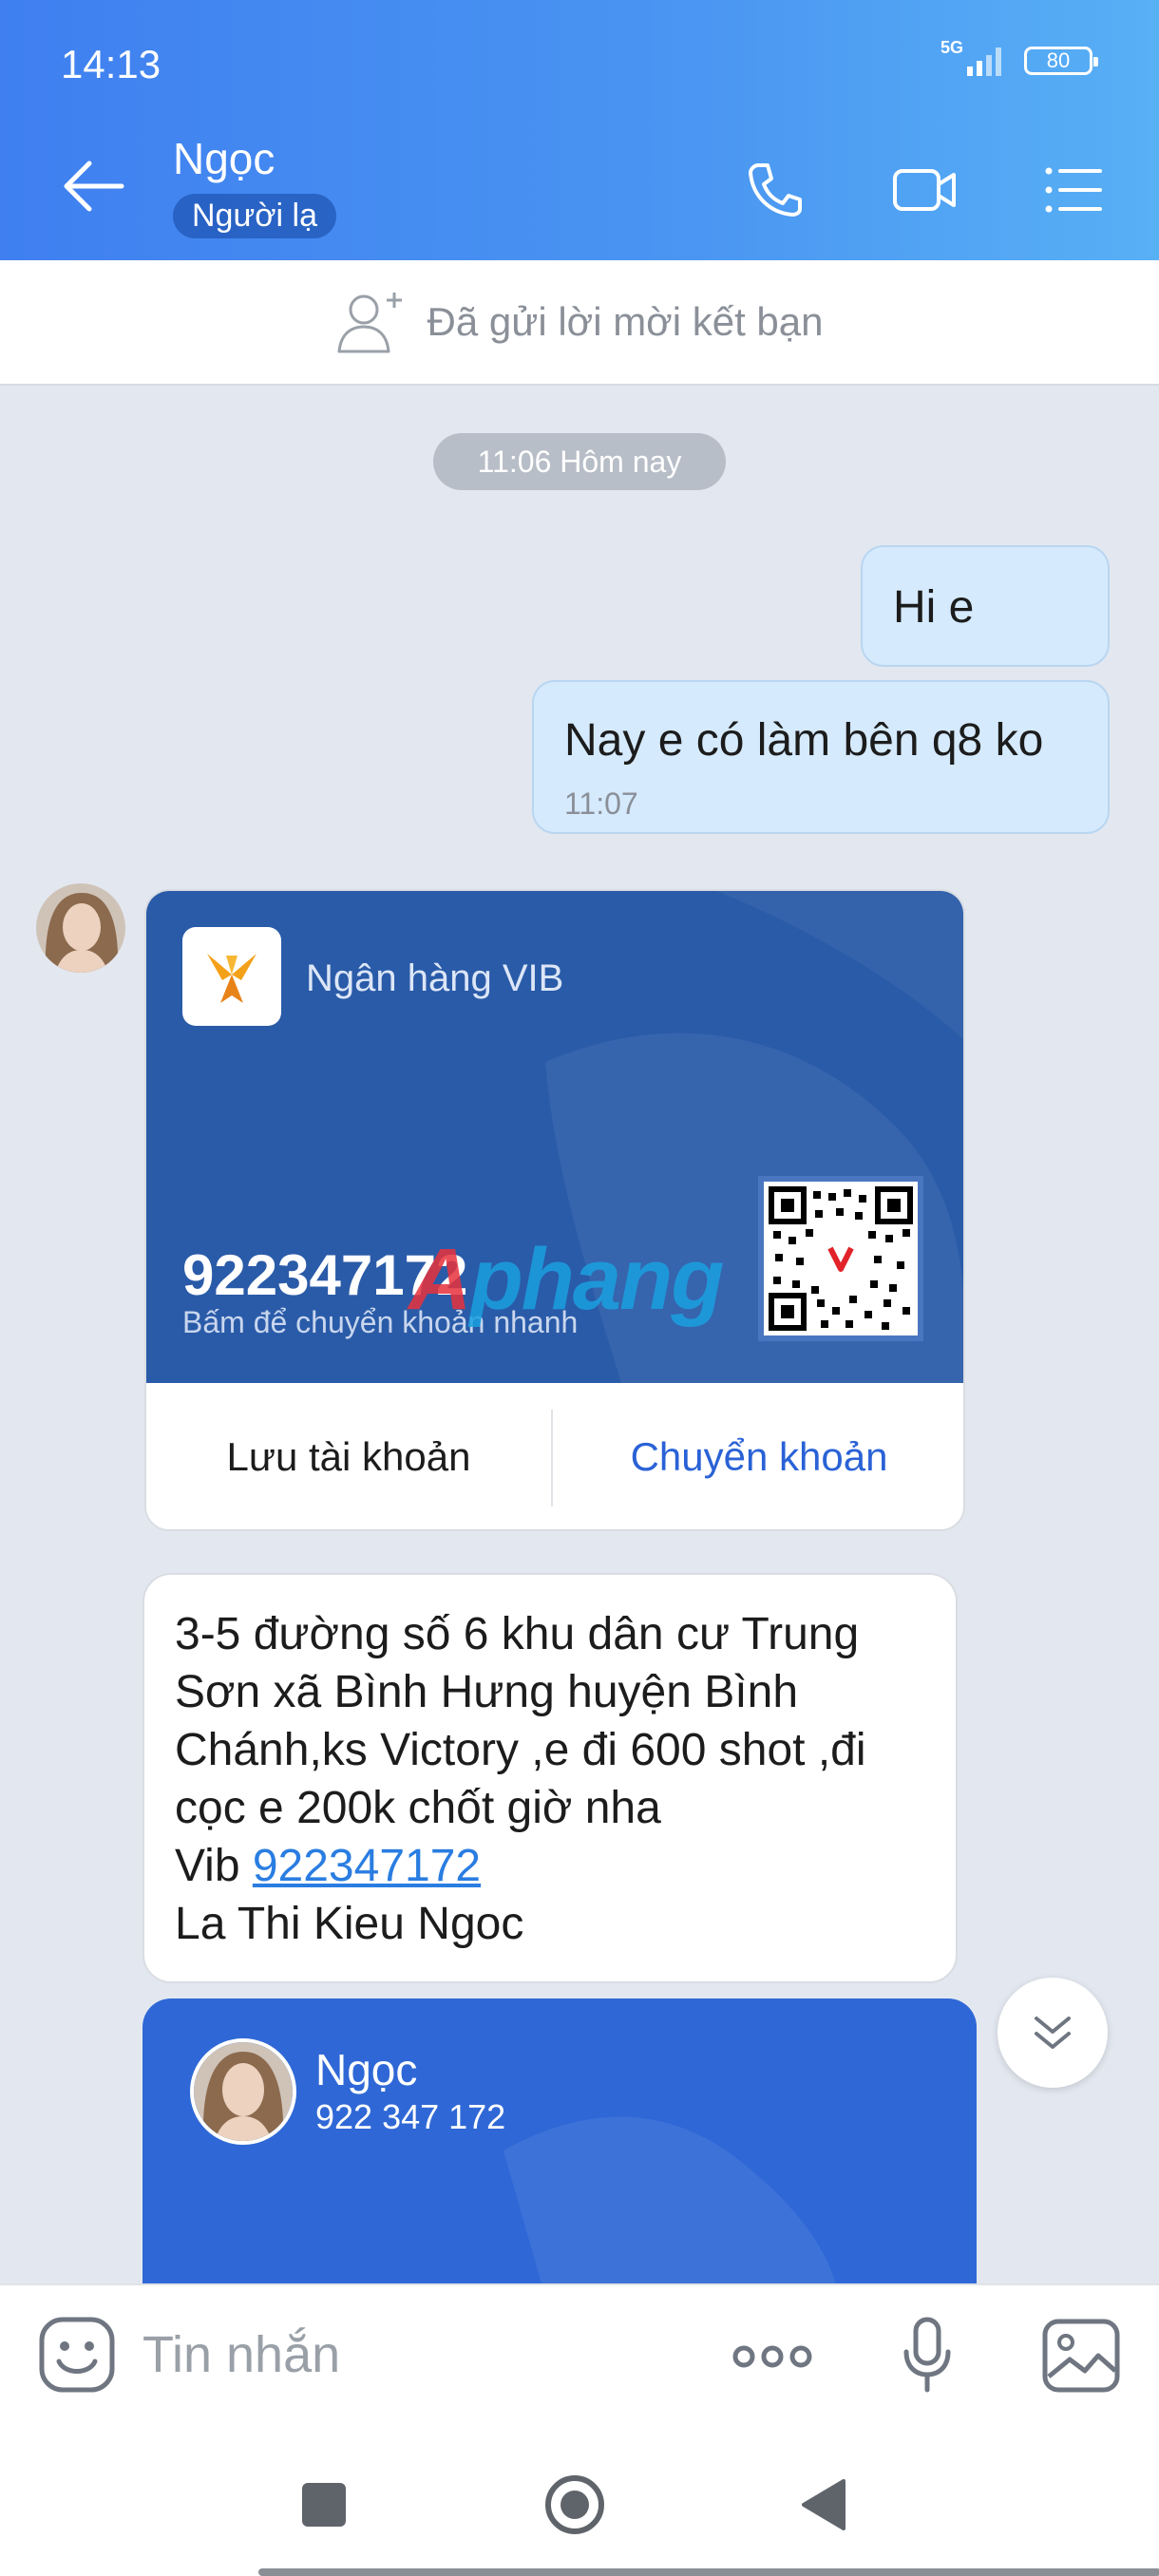 The image size is (1159, 2576). I want to click on double-chevron-down-icon, so click(1053, 2033).